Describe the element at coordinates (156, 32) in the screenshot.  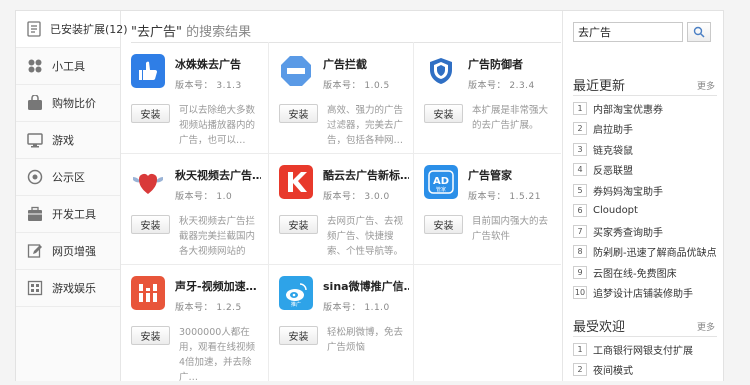
I see `search-query-text: "去广告"` at that location.